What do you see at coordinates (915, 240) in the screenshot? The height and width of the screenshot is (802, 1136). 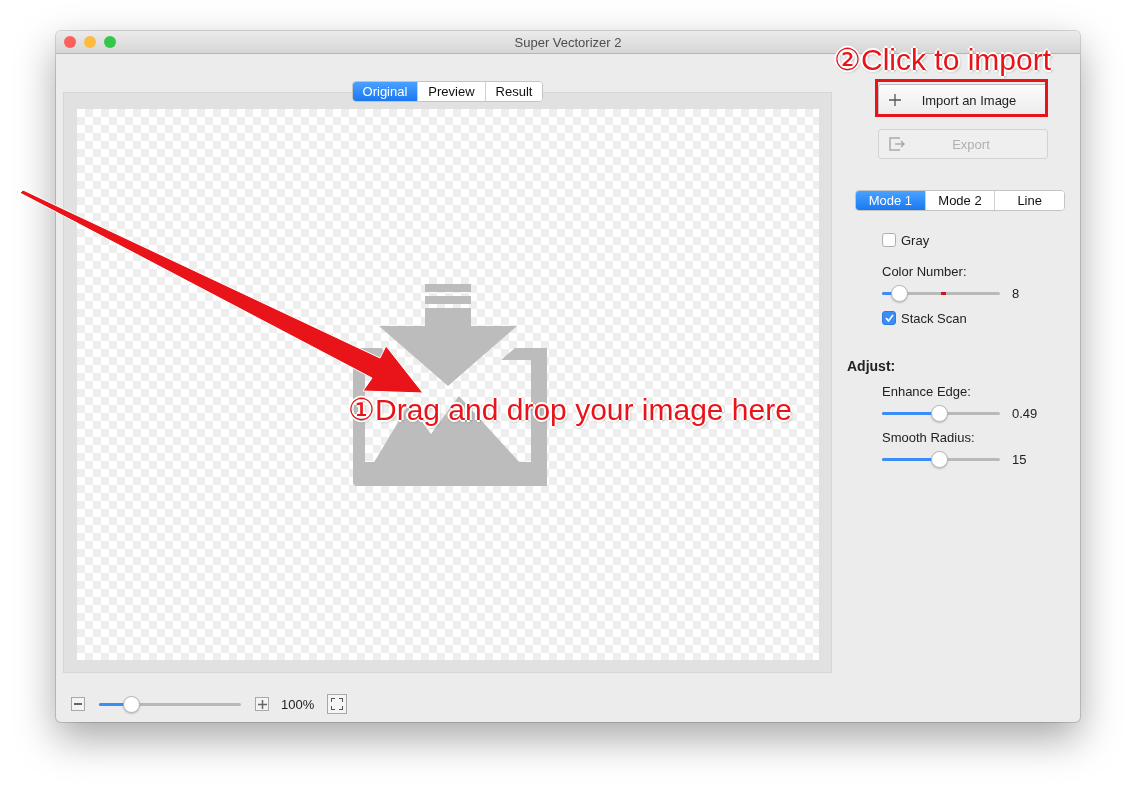 I see `checkbox-label: Gray` at bounding box center [915, 240].